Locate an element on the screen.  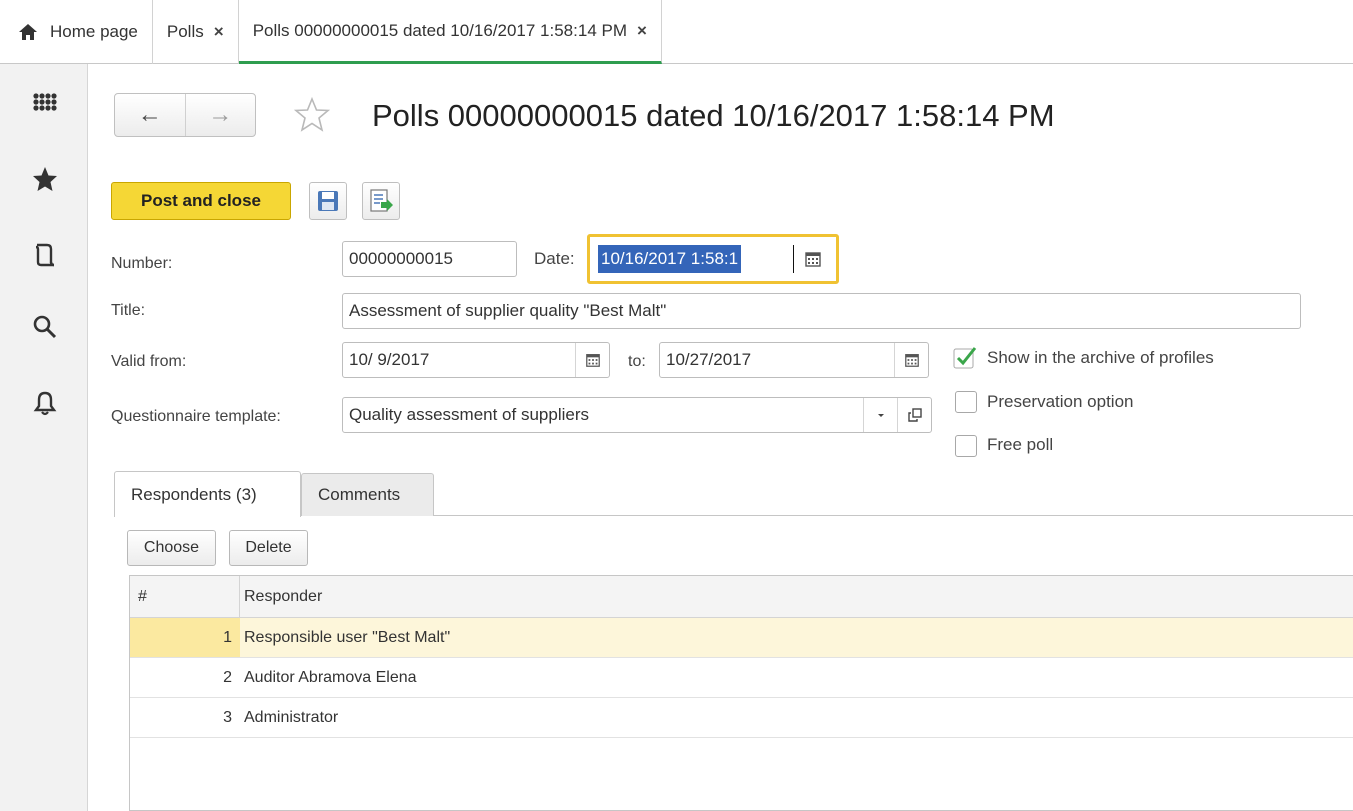
show-in-archive-checkbox is located at coordinates (965, 357).